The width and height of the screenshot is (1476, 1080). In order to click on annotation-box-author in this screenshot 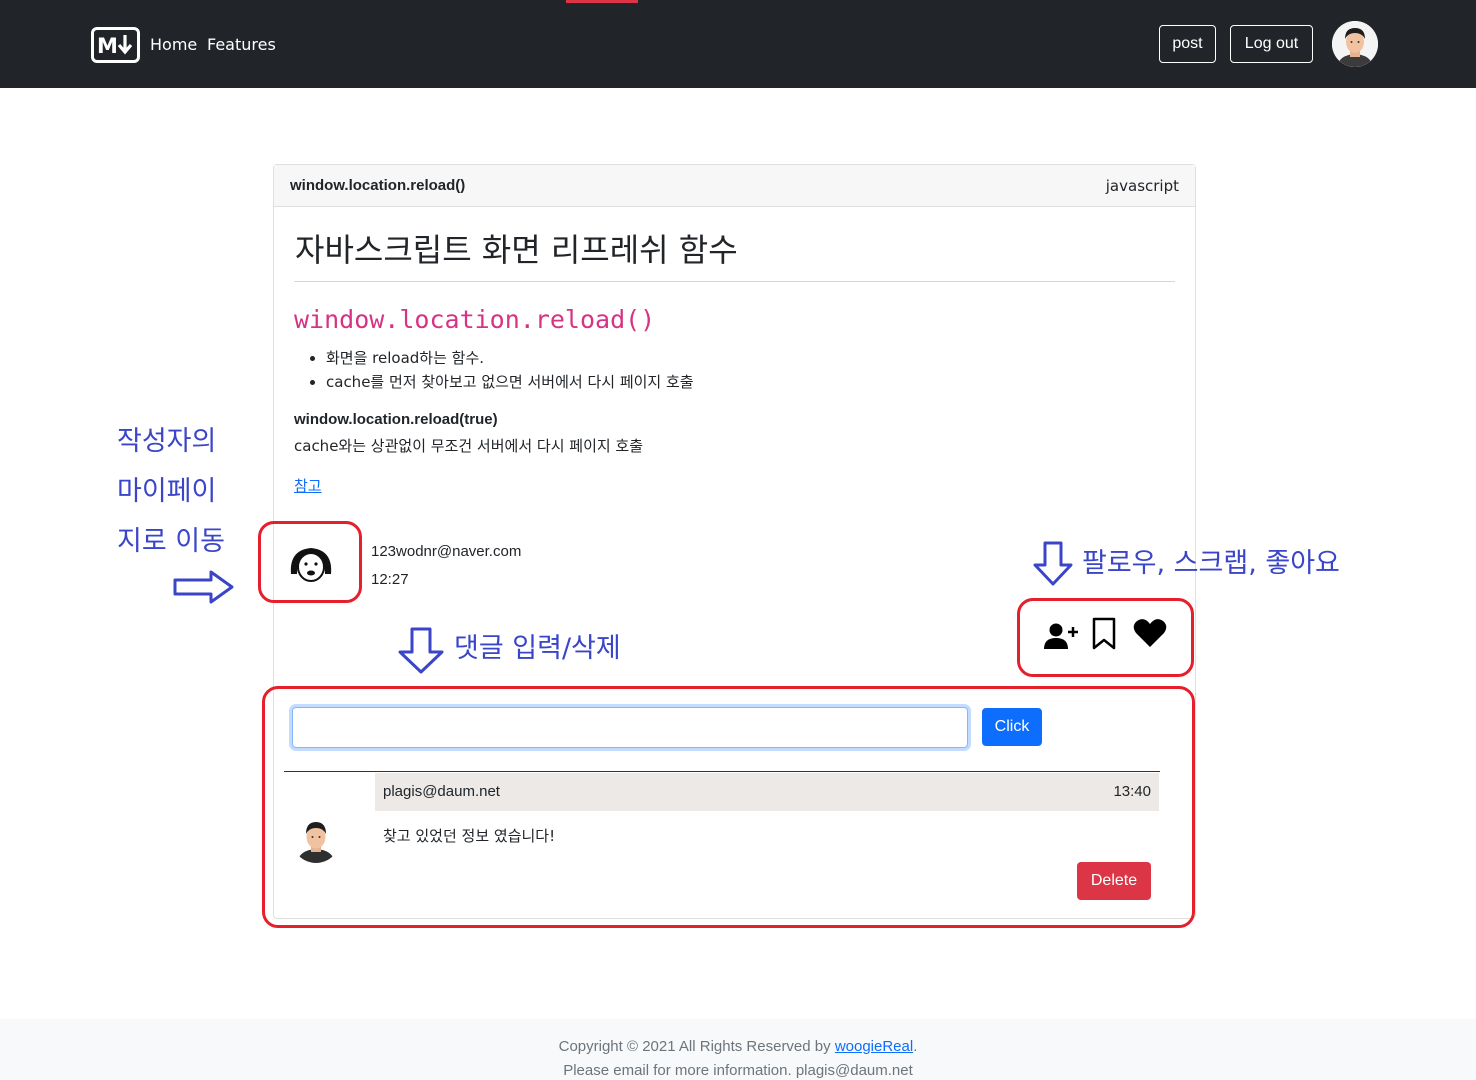, I will do `click(310, 562)`.